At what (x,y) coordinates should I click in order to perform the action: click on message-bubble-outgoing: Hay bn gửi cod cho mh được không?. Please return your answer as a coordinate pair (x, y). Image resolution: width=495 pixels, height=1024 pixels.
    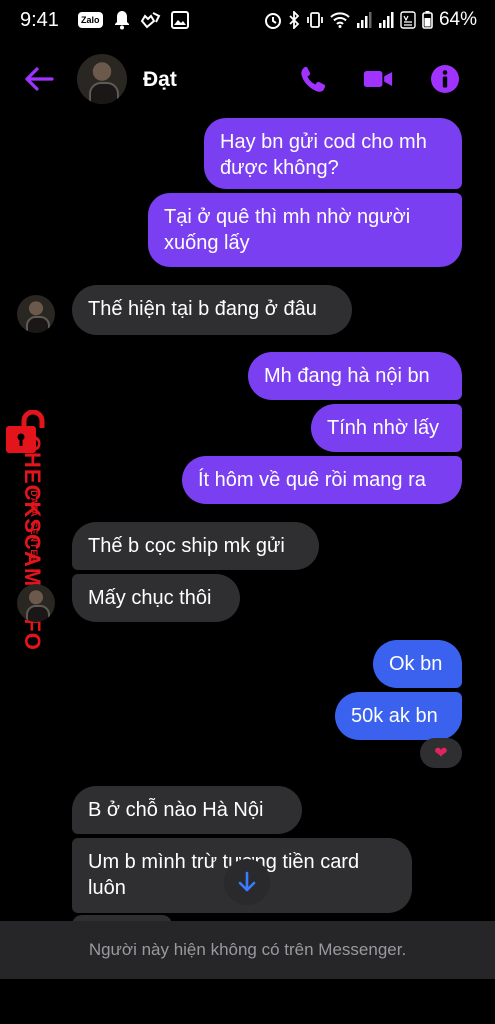
    Looking at the image, I should click on (333, 153).